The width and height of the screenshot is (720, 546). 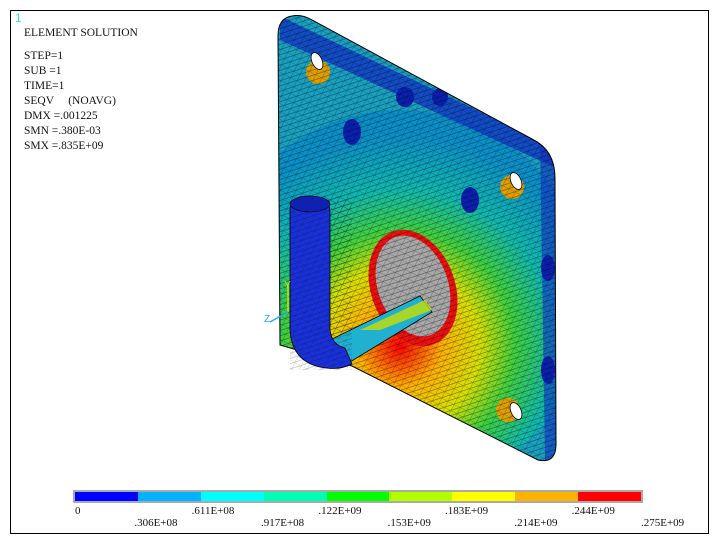 What do you see at coordinates (663, 523) in the screenshot?
I see `legend-label: .275E+09` at bounding box center [663, 523].